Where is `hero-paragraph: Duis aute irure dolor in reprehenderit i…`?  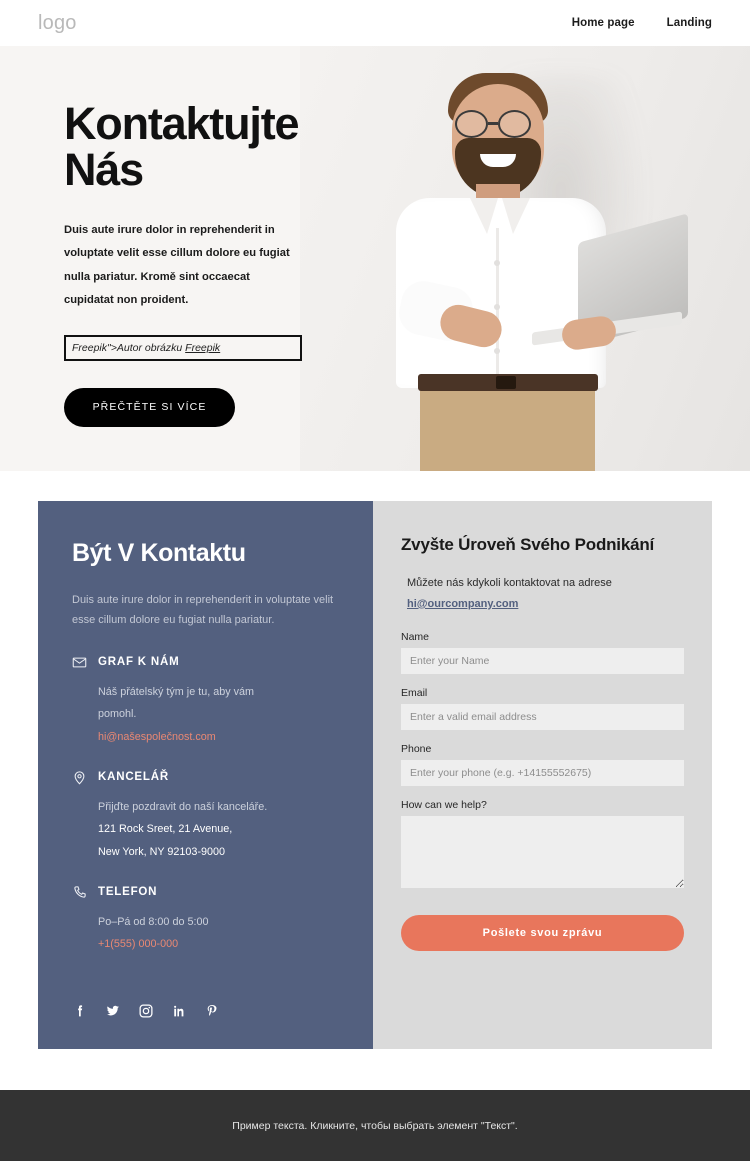
hero-paragraph: Duis aute irure dolor in reprehenderit i… is located at coordinates (177, 265).